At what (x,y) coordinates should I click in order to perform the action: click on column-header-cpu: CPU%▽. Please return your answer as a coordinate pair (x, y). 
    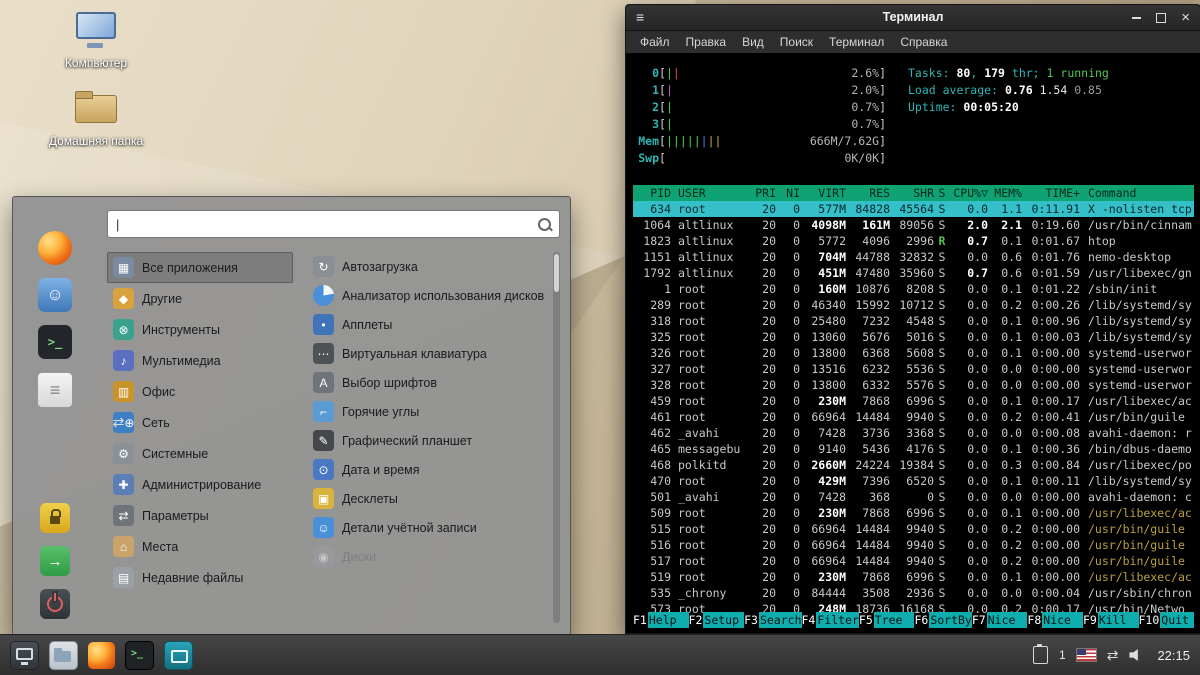
    Looking at the image, I should click on (969, 193).